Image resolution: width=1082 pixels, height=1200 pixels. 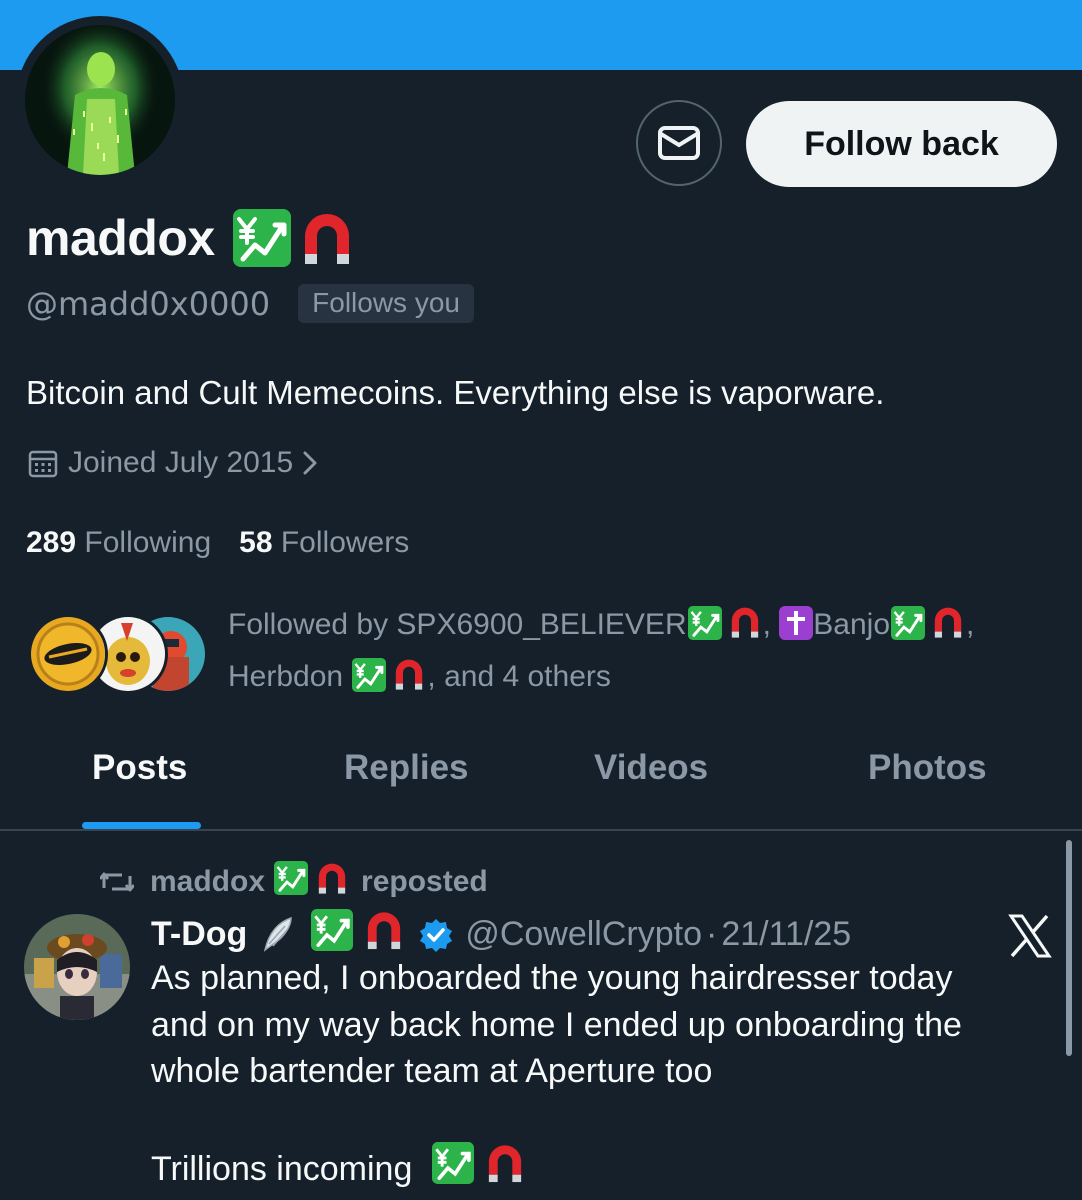 I want to click on verified-badge-icon, so click(x=436, y=935).